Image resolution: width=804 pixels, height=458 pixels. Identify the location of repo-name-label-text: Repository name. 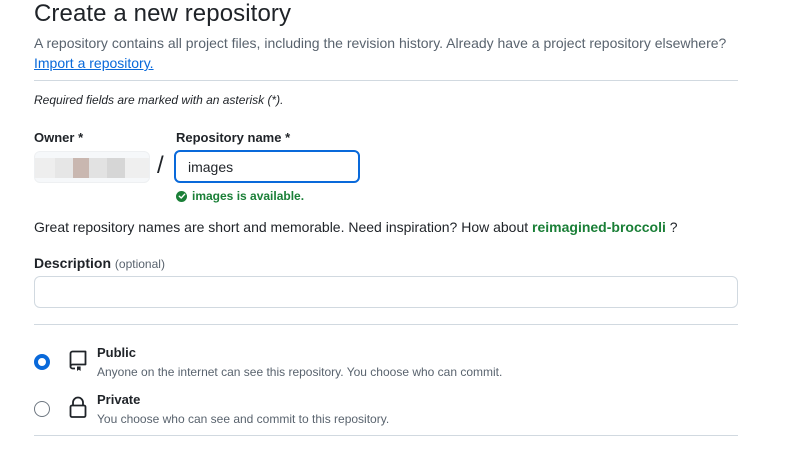
(229, 137).